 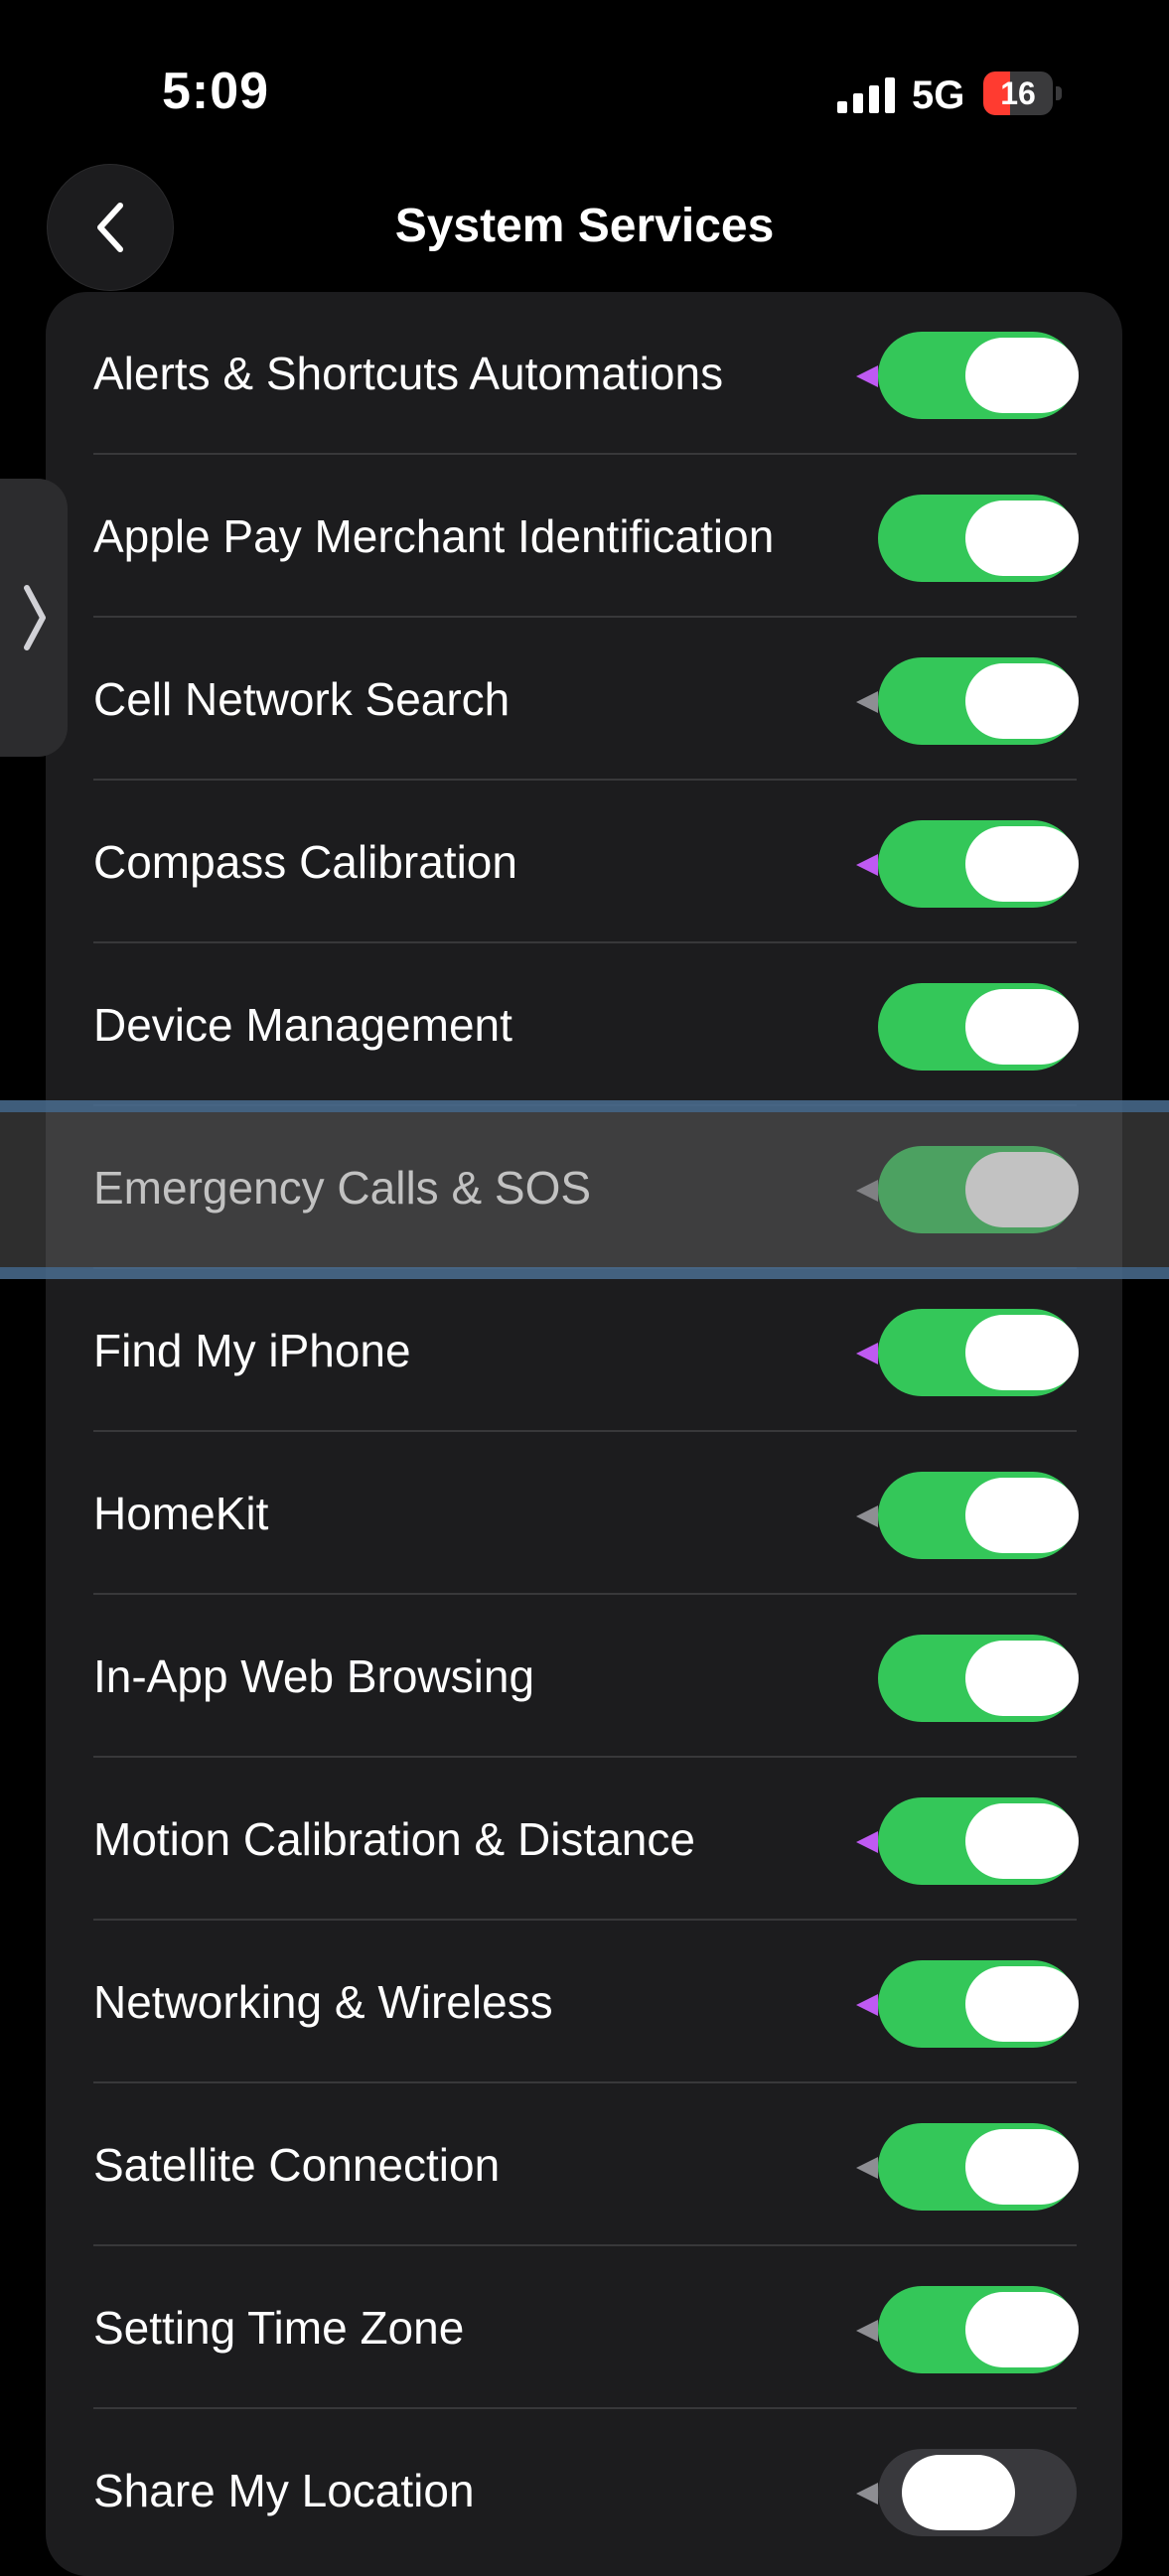 I want to click on cellular-signal-icon, so click(x=866, y=95).